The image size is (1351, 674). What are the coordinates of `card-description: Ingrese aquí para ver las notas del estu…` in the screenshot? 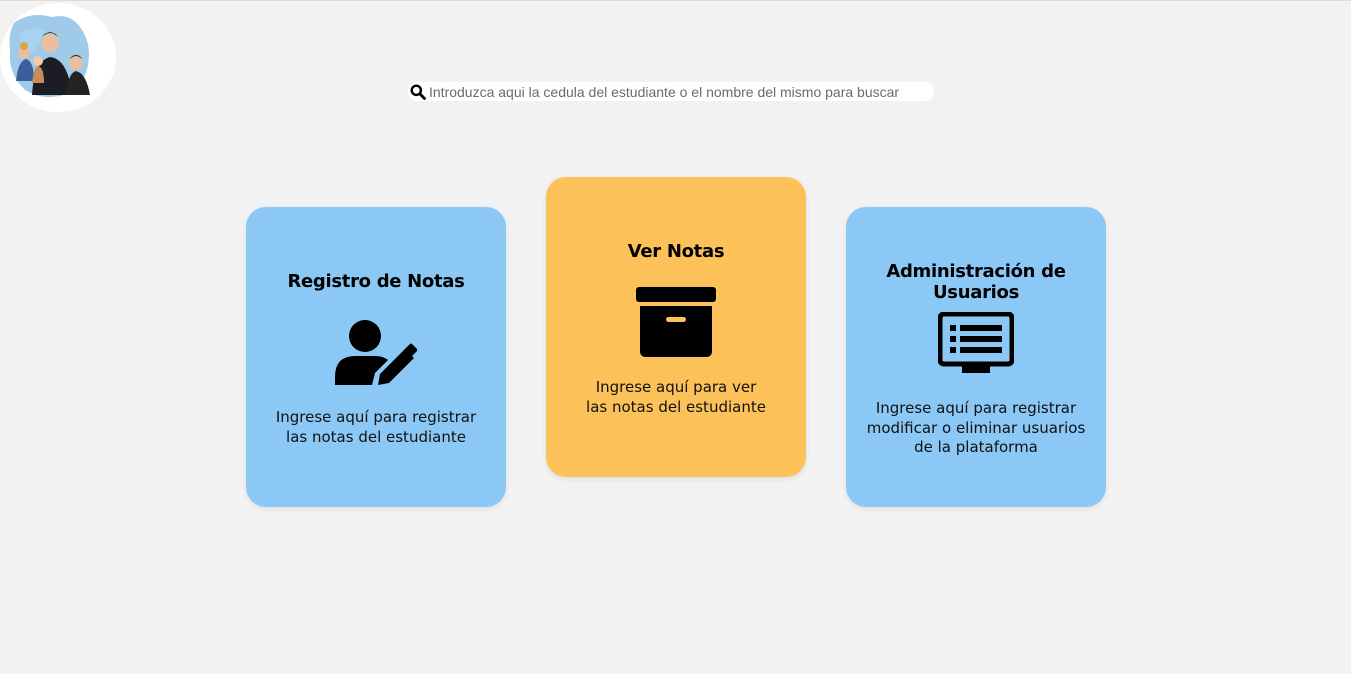 It's located at (676, 397).